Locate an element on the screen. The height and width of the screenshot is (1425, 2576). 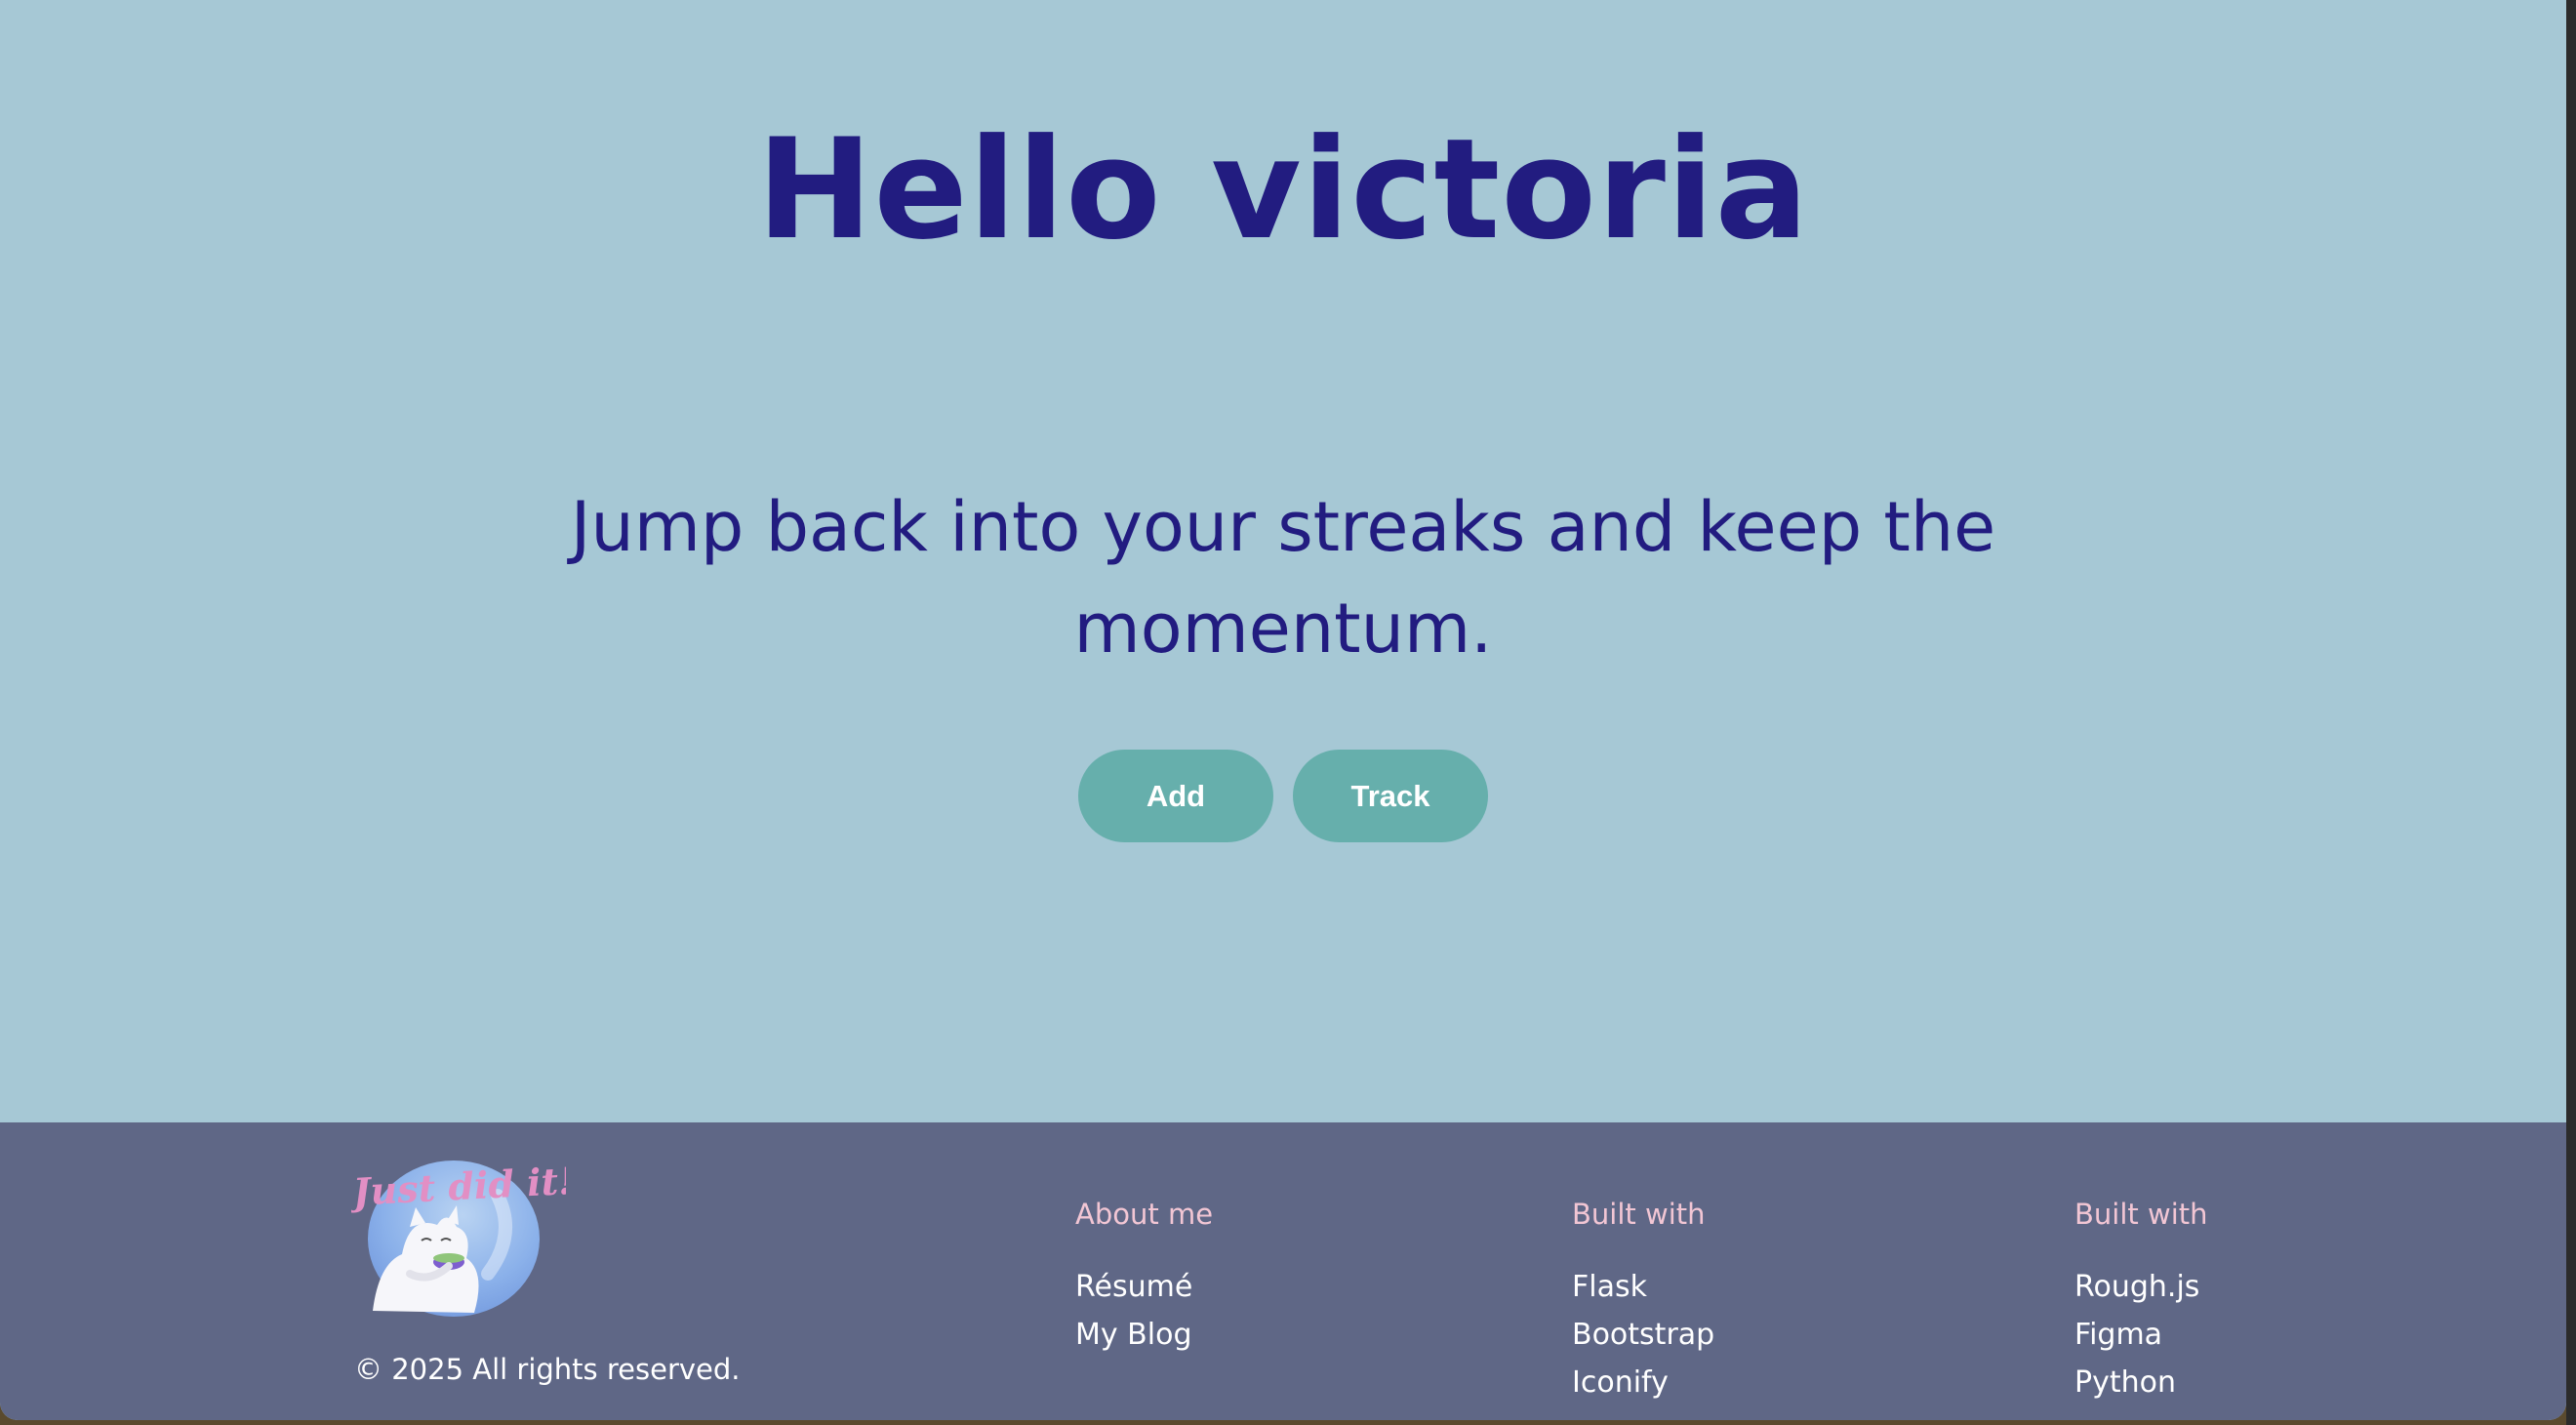
copyright: © 2025 All rights reserved. is located at coordinates (547, 1369).